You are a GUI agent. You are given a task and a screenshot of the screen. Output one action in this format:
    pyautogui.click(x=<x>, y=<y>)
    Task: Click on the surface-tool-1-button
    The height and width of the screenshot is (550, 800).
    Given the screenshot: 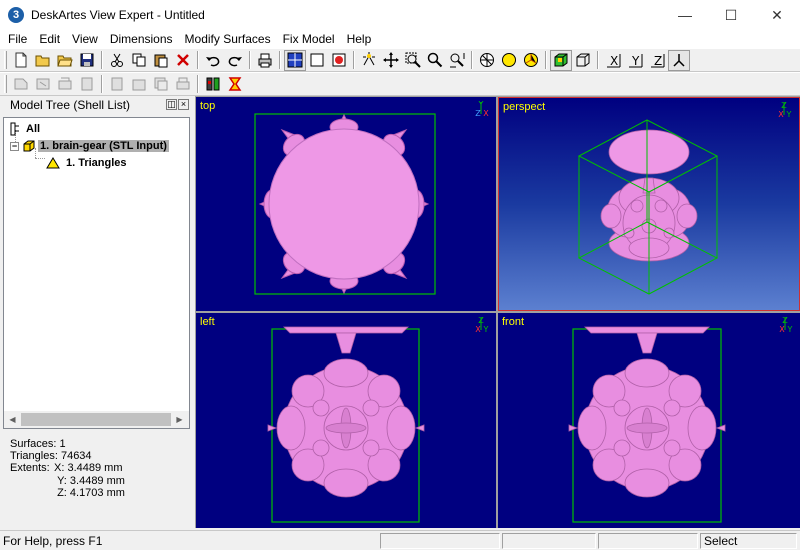 What is the action you would take?
    pyautogui.click(x=21, y=84)
    